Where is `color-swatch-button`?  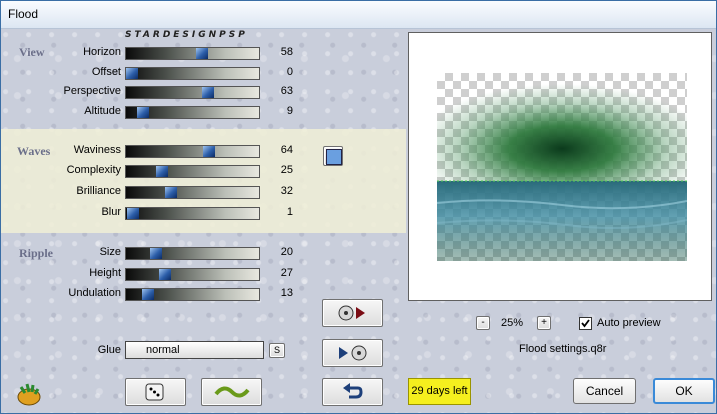
color-swatch-button is located at coordinates (333, 156).